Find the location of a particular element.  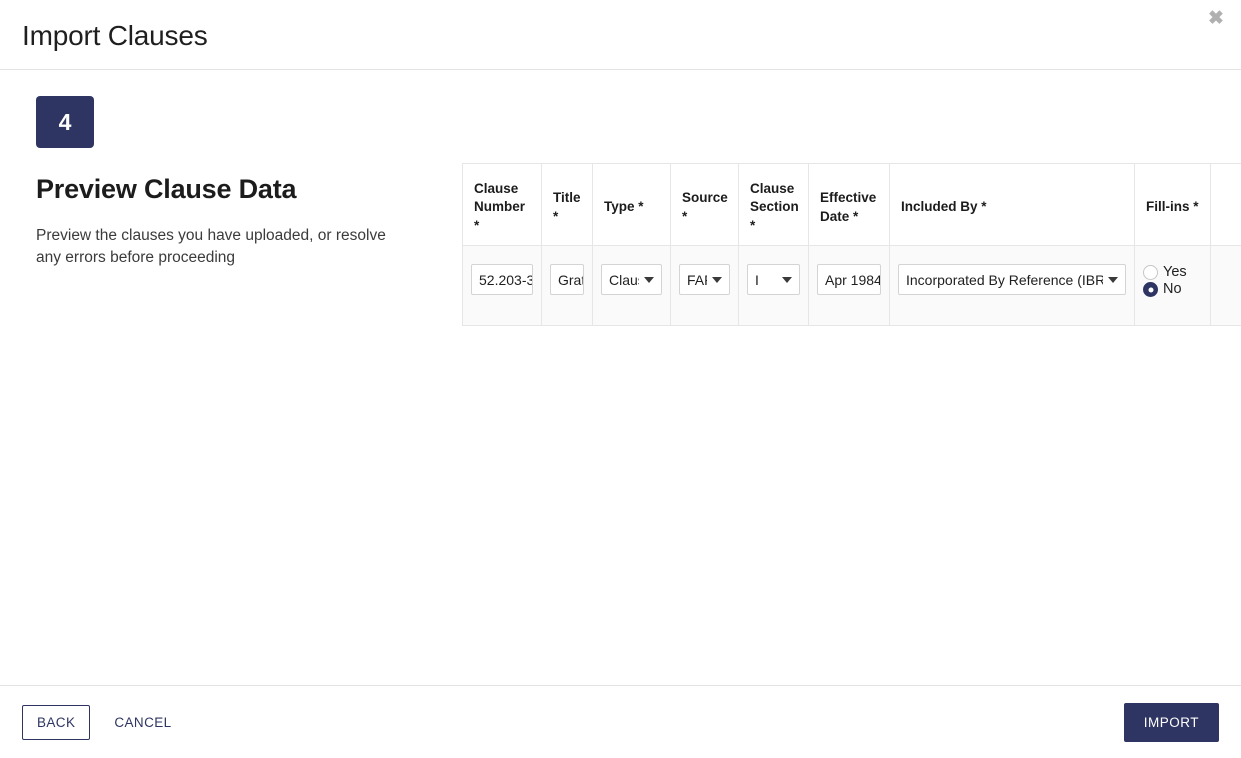

close-icon: ✖ is located at coordinates (1216, 18).